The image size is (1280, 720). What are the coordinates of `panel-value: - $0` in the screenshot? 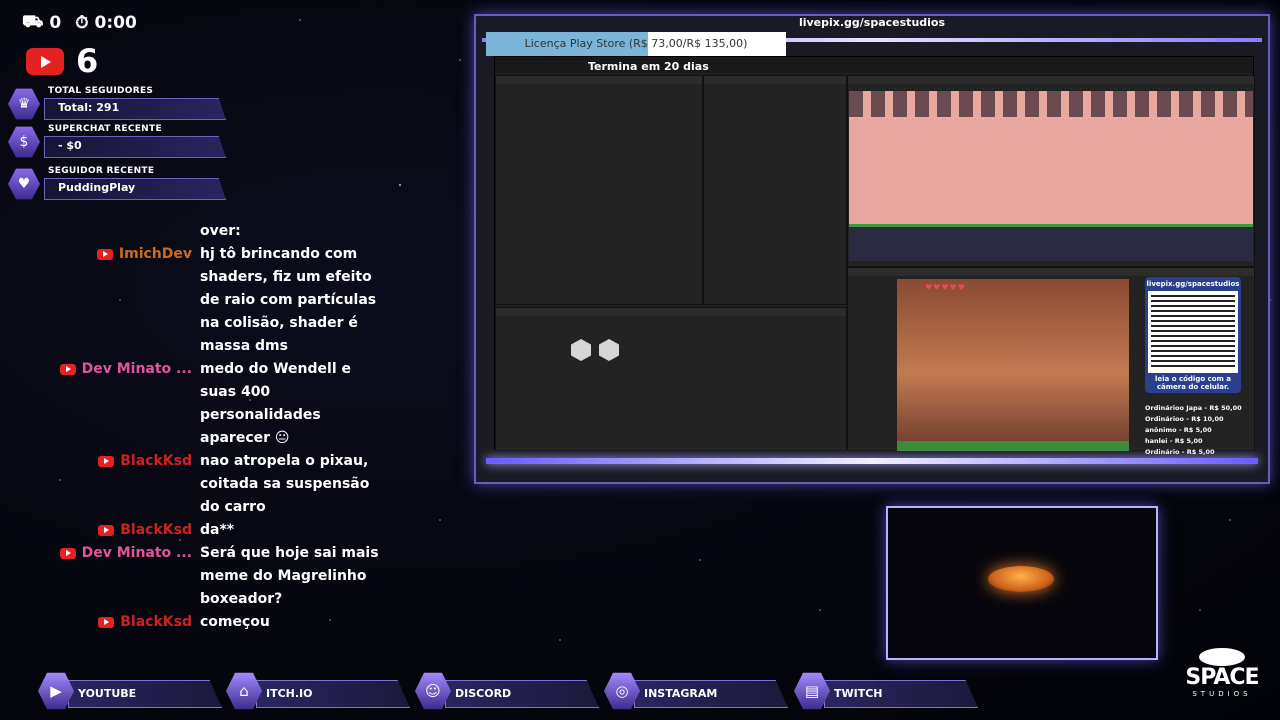 It's located at (70, 145).